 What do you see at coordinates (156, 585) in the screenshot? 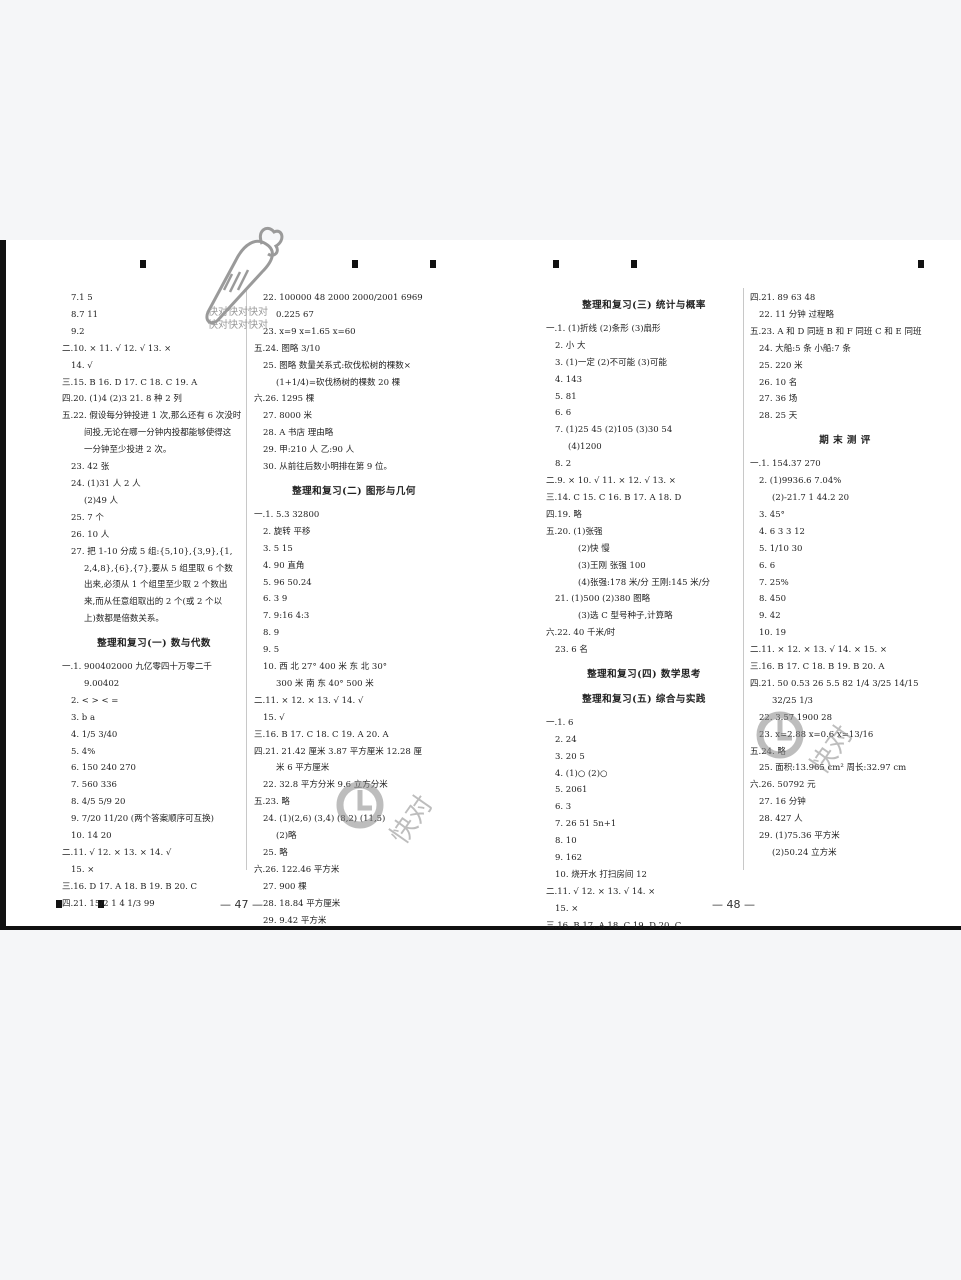
I see `answer-line: 出来,必须从 1 个组里至少取 2 个数出` at bounding box center [156, 585].